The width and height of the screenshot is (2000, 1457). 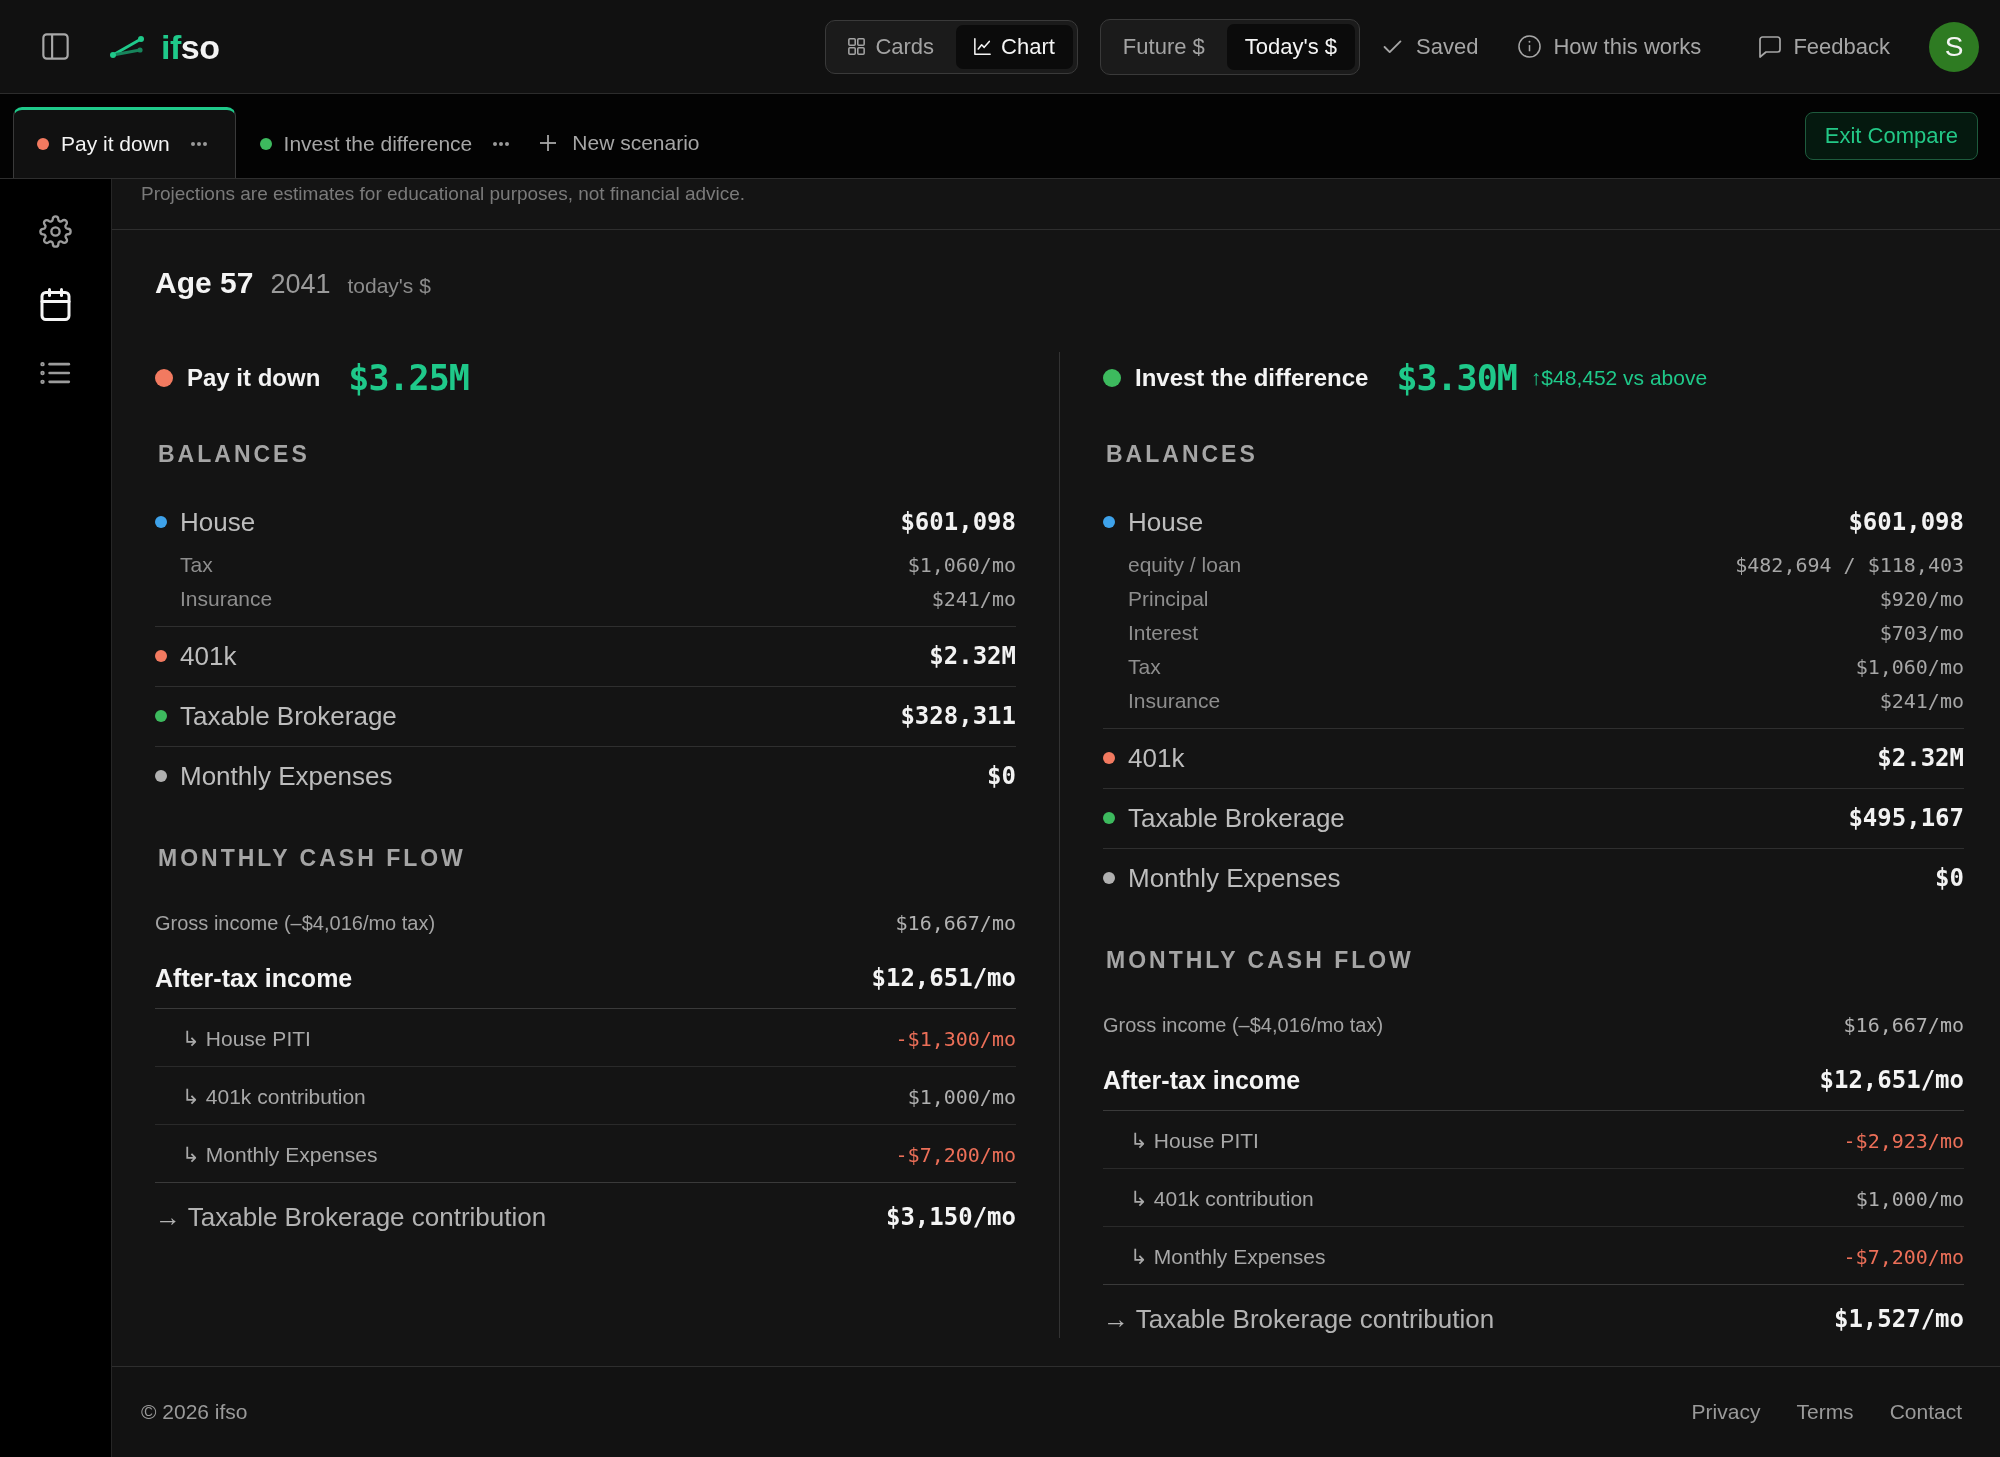 What do you see at coordinates (1163, 633) in the screenshot?
I see `detail-label: Interest` at bounding box center [1163, 633].